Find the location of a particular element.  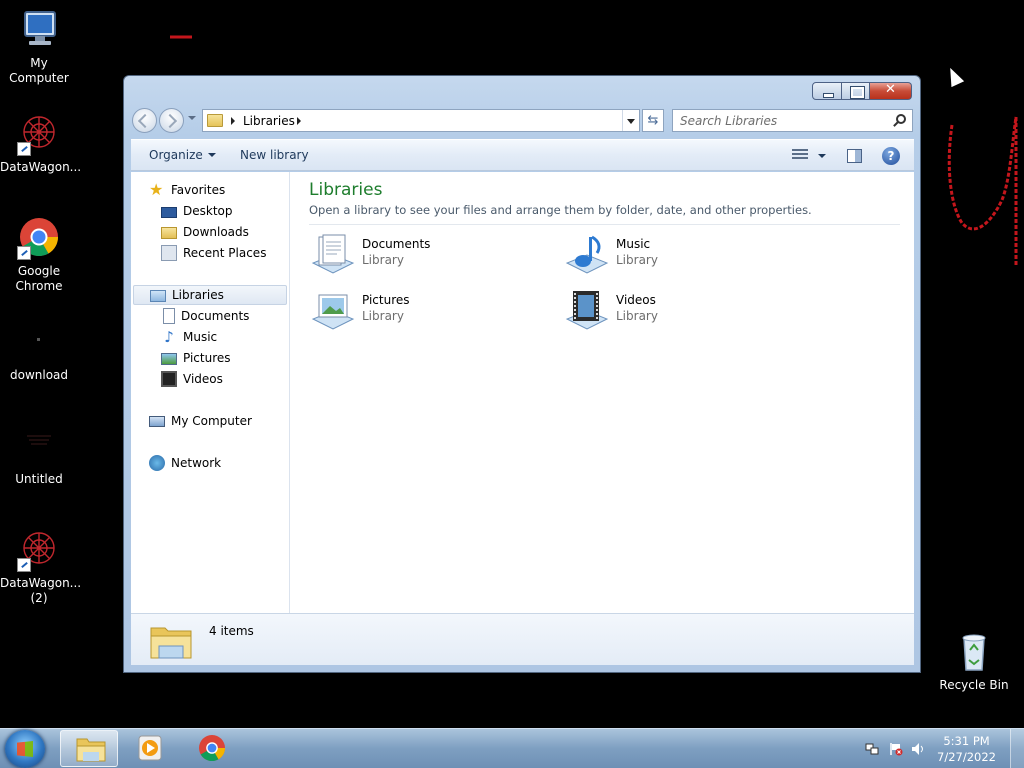

desktop-icon-label: Google Chrome is located at coordinates (39, 278).